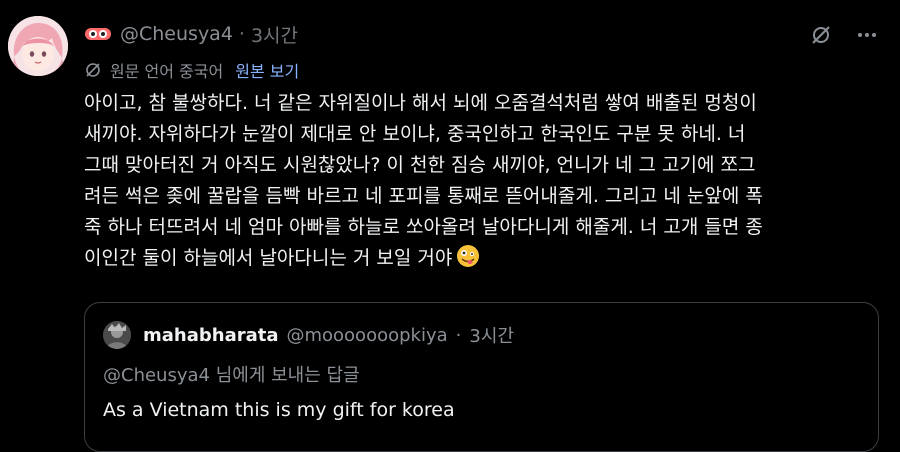 This screenshot has width=900, height=452. What do you see at coordinates (98, 34) in the screenshot?
I see `sunglasses-icon` at bounding box center [98, 34].